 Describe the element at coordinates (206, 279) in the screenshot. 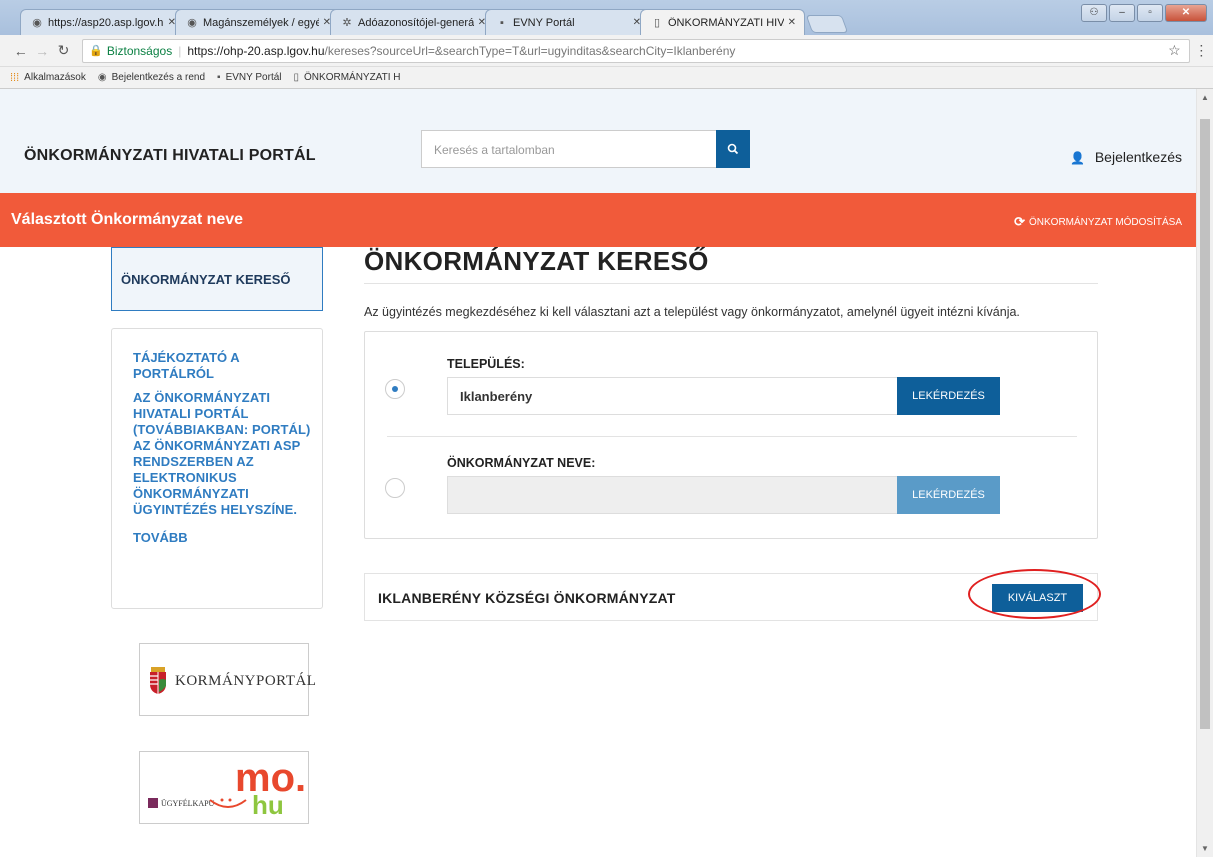

I see `sidebar-item-label: ÖNKORMÁNYZAT KERESŐ` at that location.